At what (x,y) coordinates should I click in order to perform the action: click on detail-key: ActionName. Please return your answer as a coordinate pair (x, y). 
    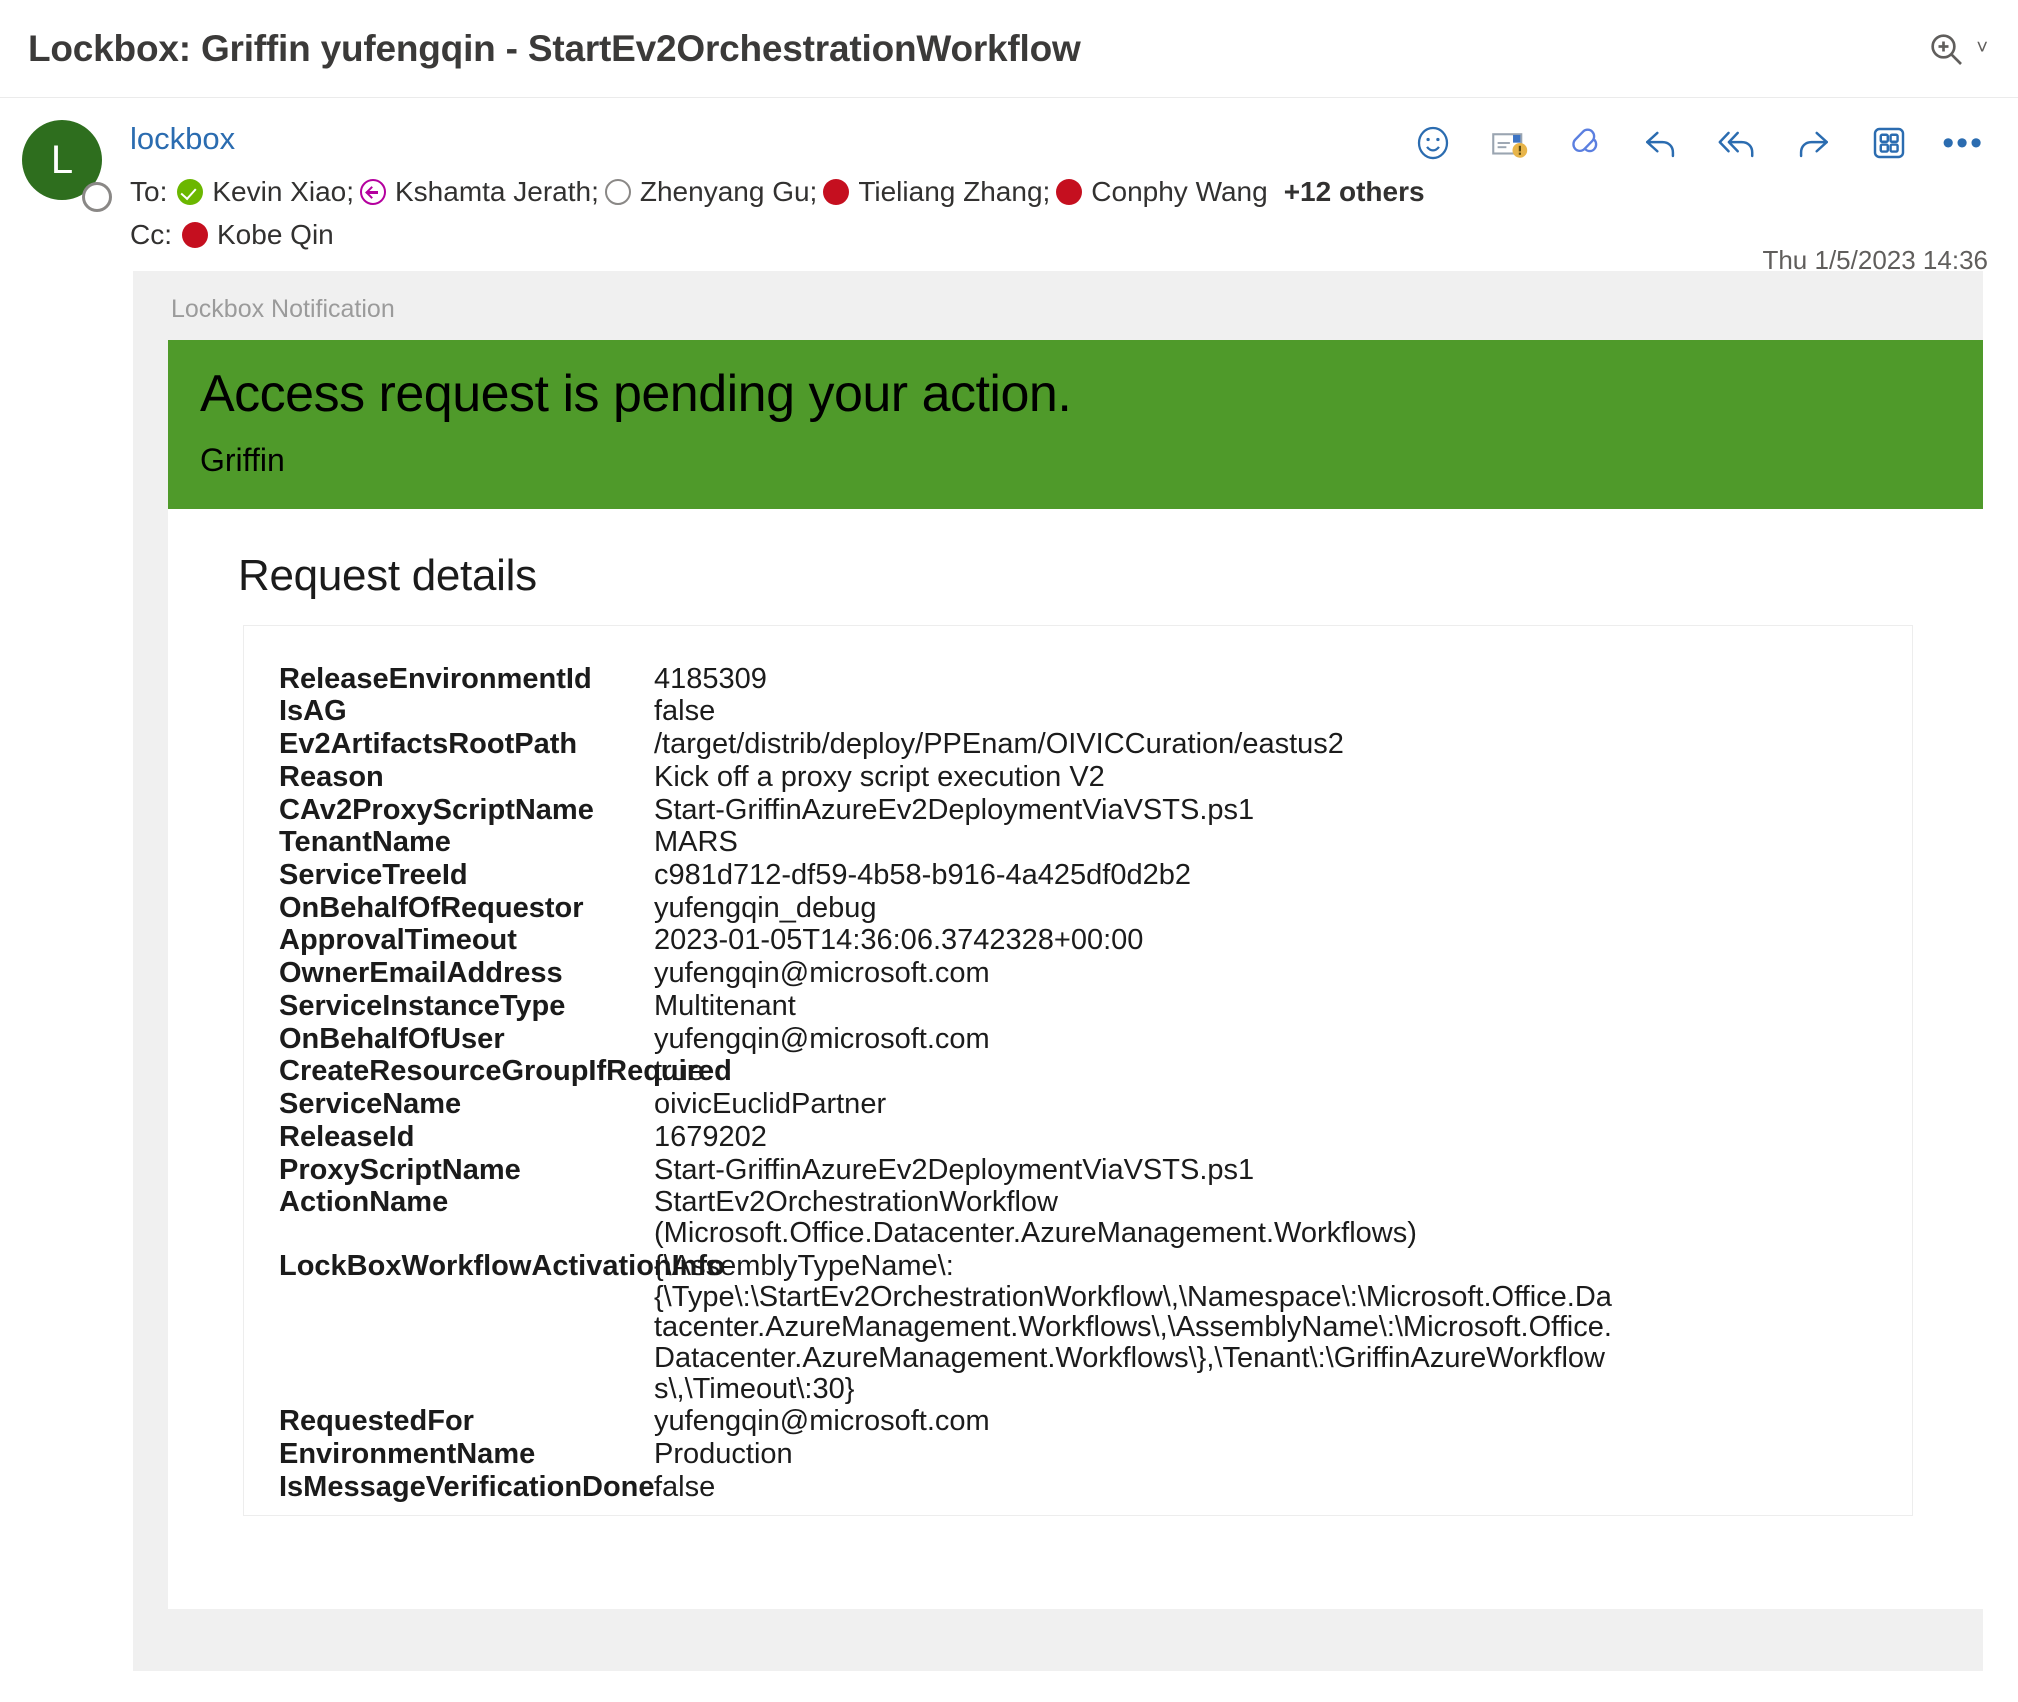
    Looking at the image, I should click on (364, 1202).